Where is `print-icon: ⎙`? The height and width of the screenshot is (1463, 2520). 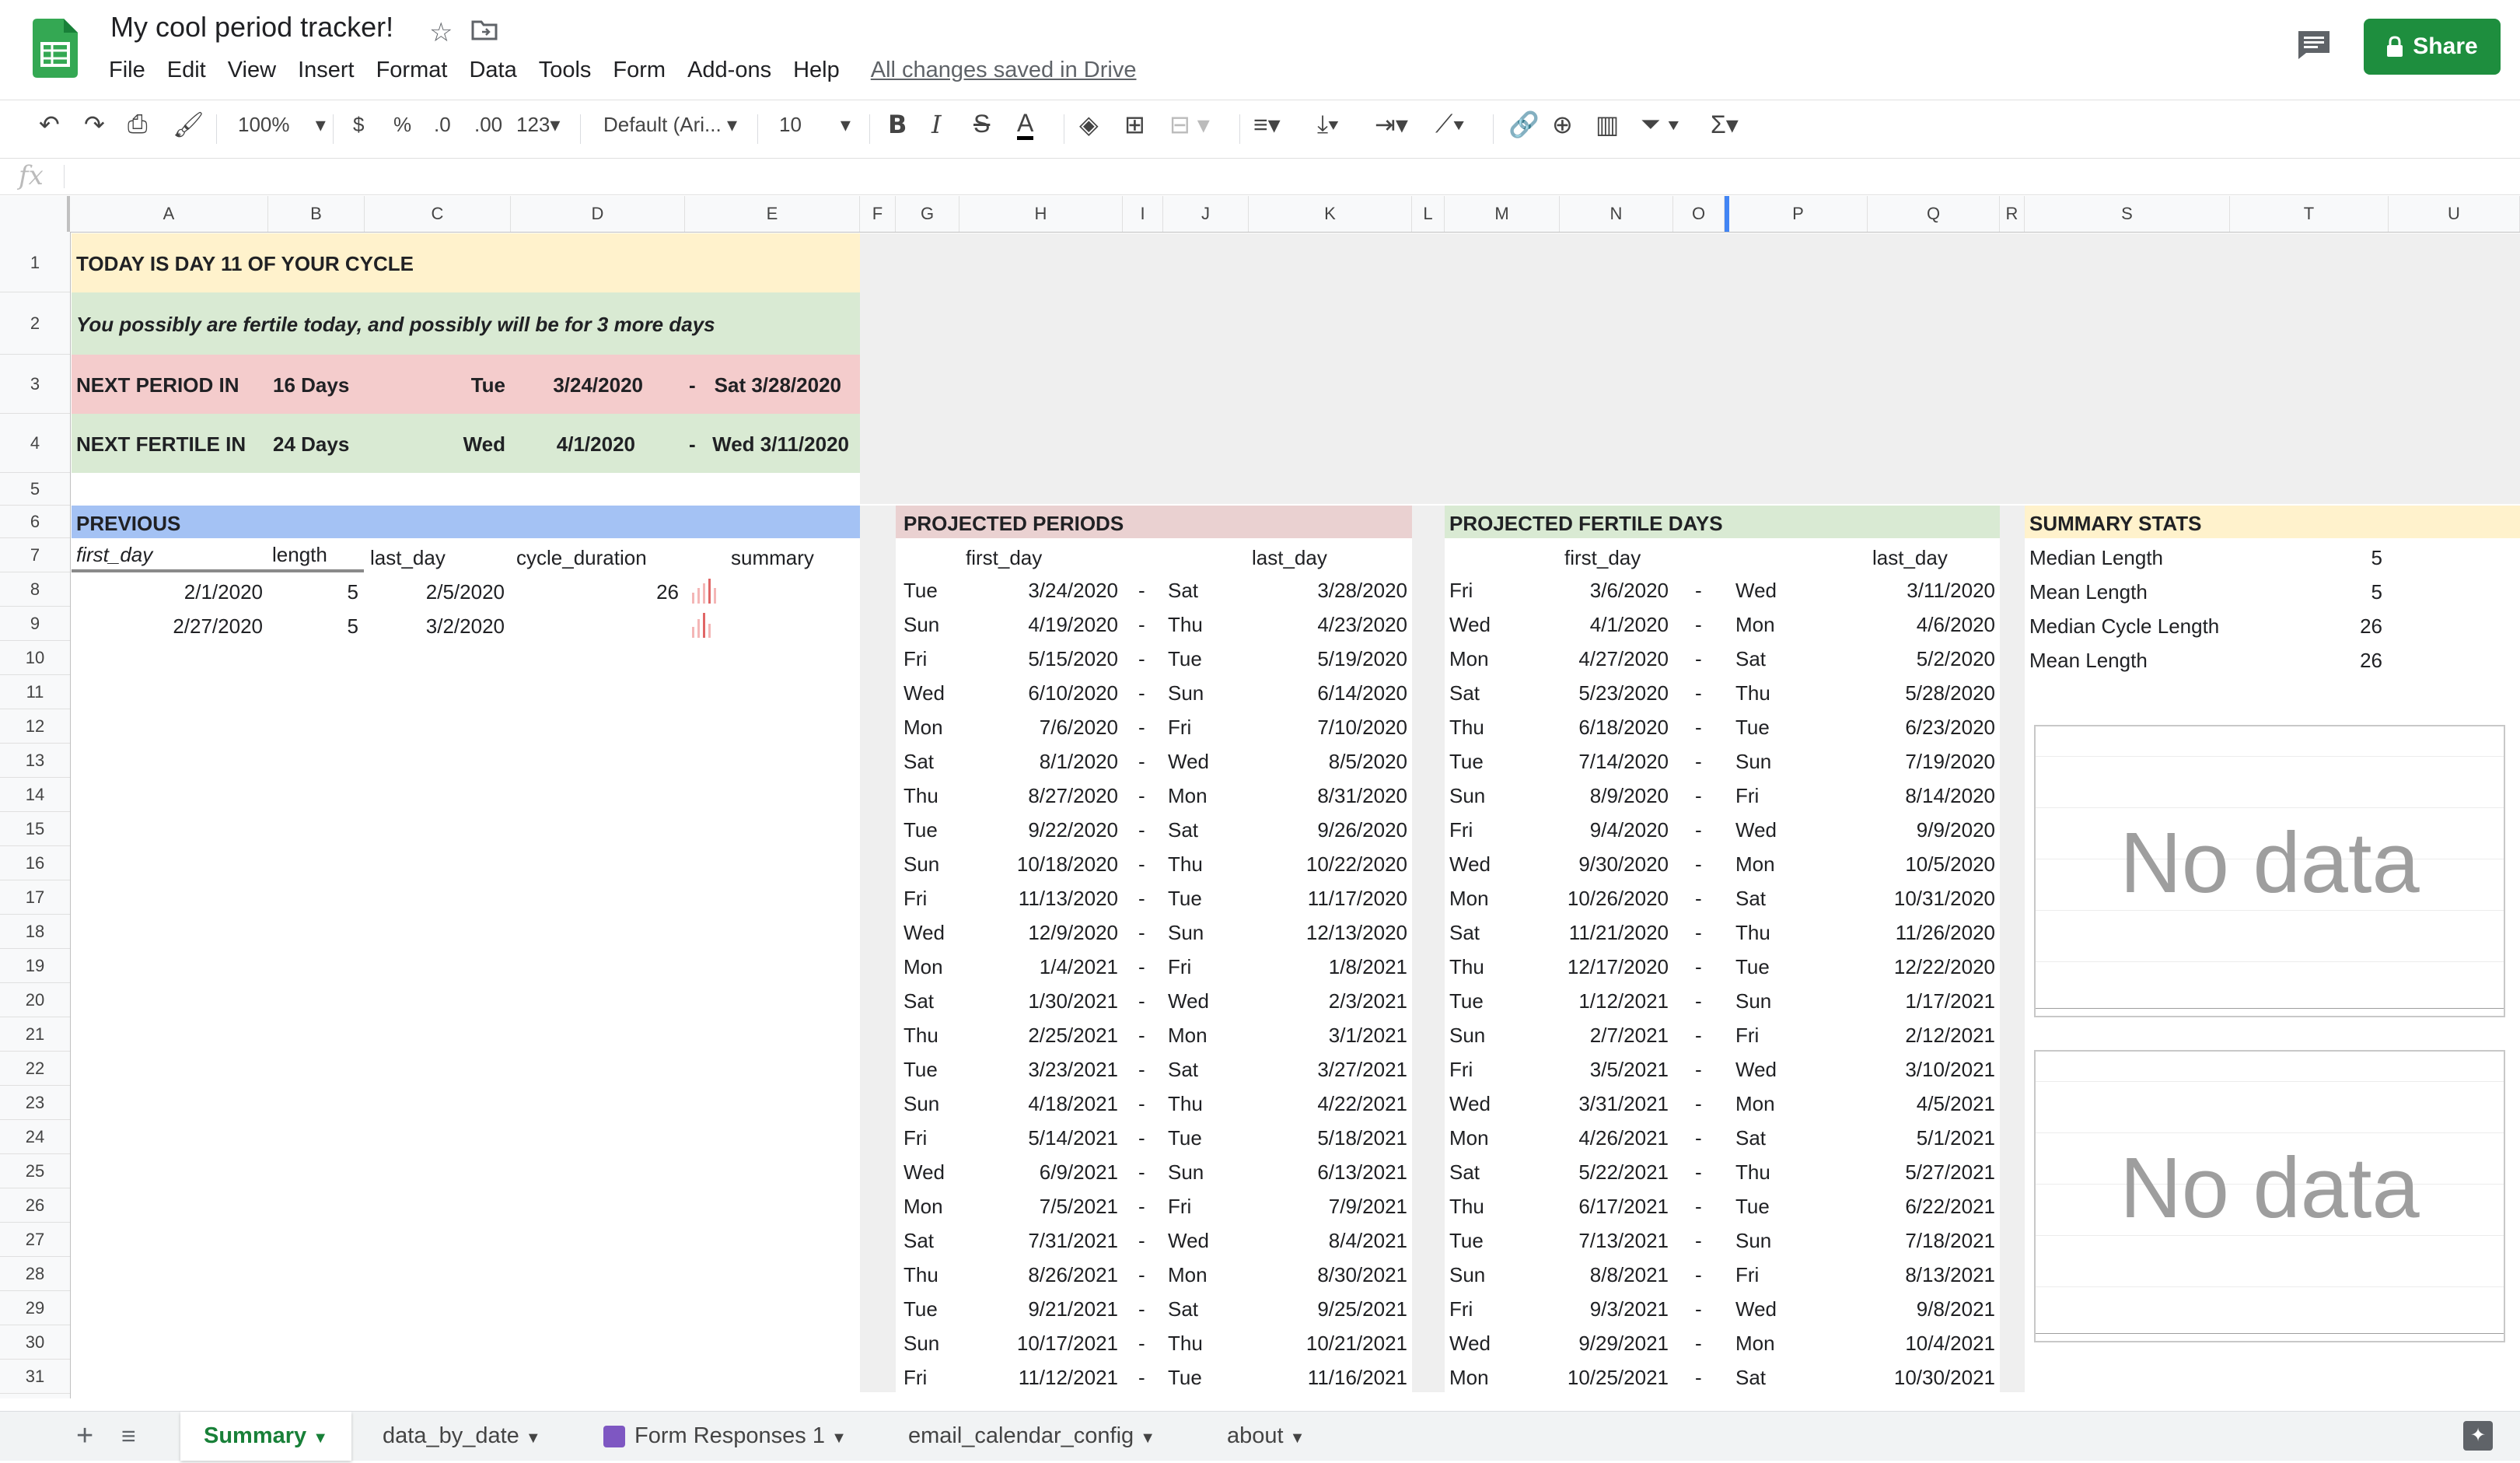
print-icon: ⎙ is located at coordinates (138, 125).